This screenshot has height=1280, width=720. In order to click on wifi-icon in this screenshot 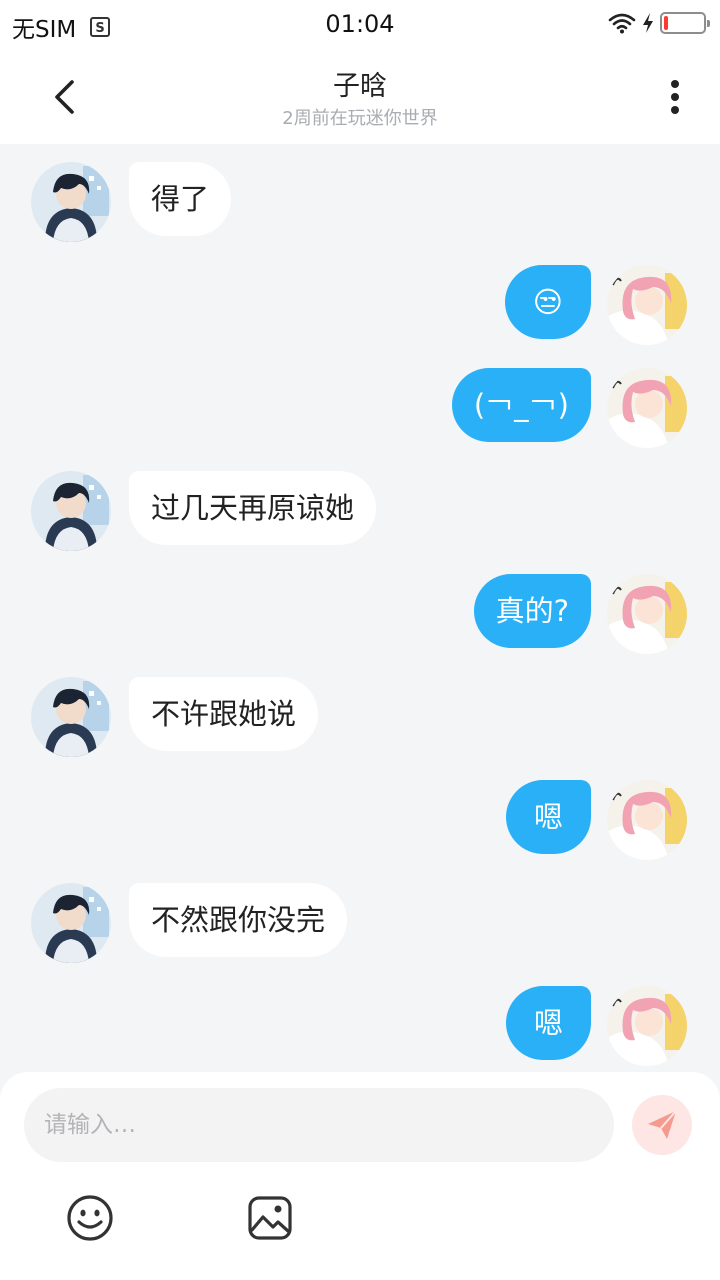, I will do `click(622, 23)`.